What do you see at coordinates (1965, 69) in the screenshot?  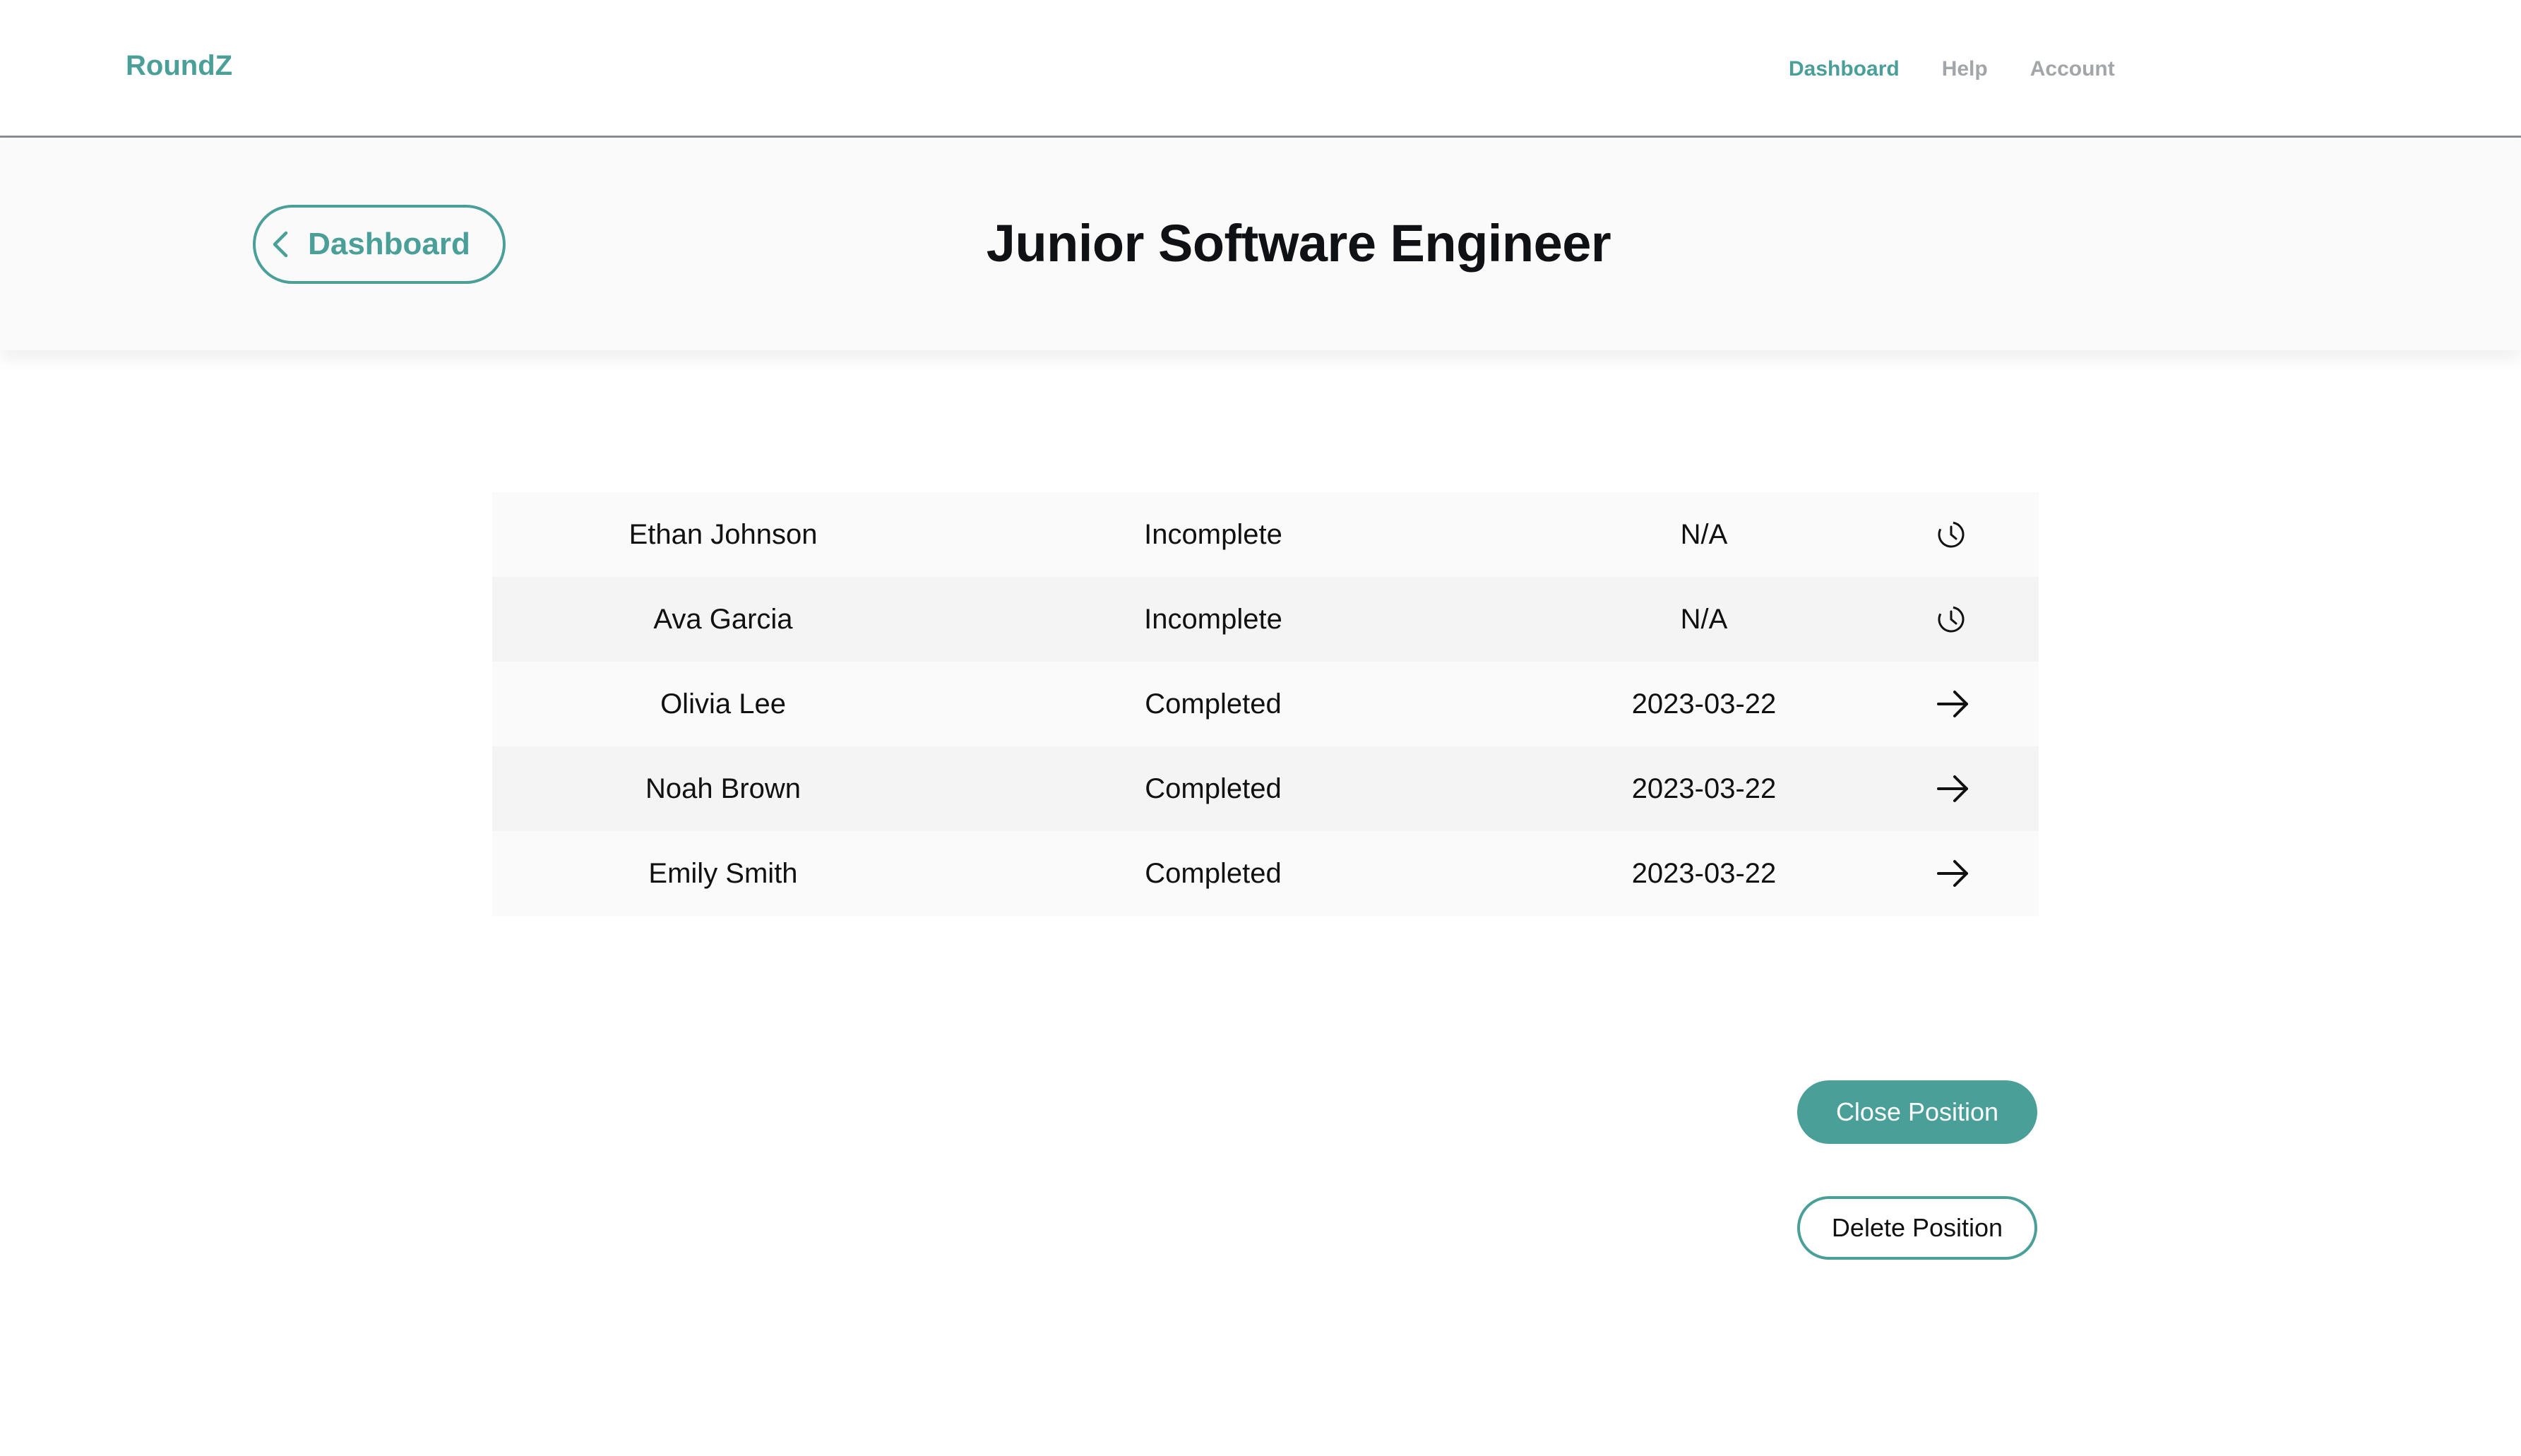 I see `nav-link-help: Help` at bounding box center [1965, 69].